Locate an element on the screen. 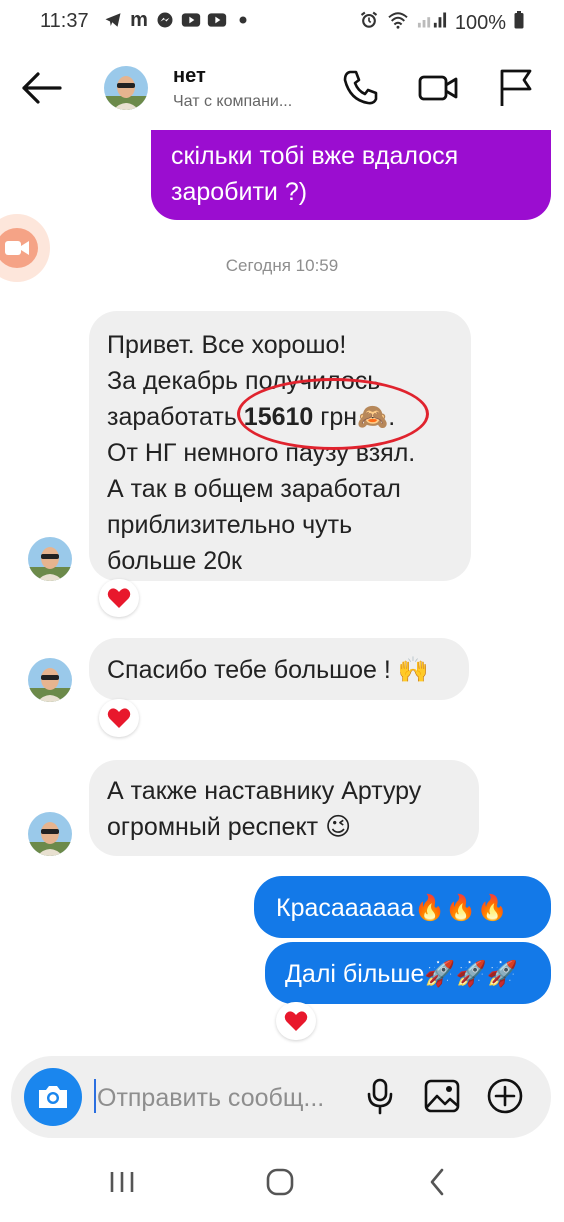  notification-dot-icon is located at coordinates (243, 20).